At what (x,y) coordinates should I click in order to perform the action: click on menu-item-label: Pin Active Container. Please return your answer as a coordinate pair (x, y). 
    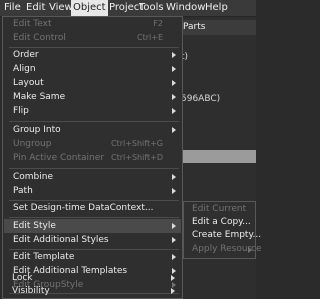
    Looking at the image, I should click on (58, 158).